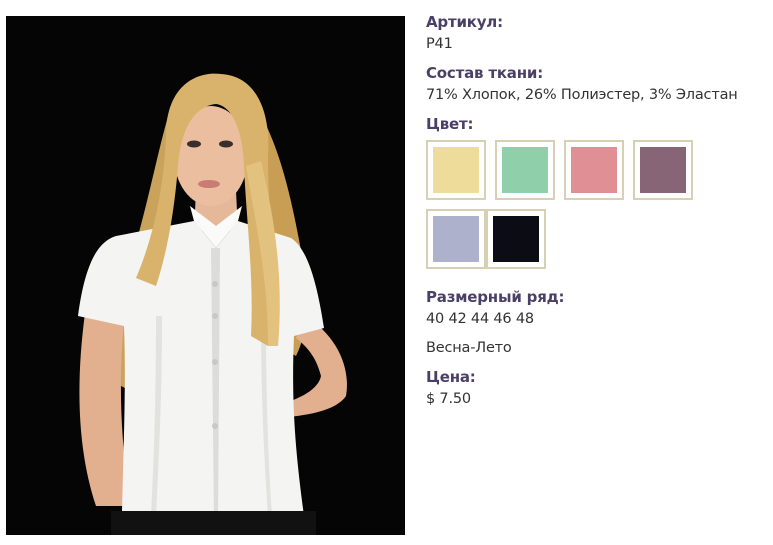 The width and height of the screenshot is (773, 545). I want to click on size-value: 40 42 44 46 48, so click(480, 319).